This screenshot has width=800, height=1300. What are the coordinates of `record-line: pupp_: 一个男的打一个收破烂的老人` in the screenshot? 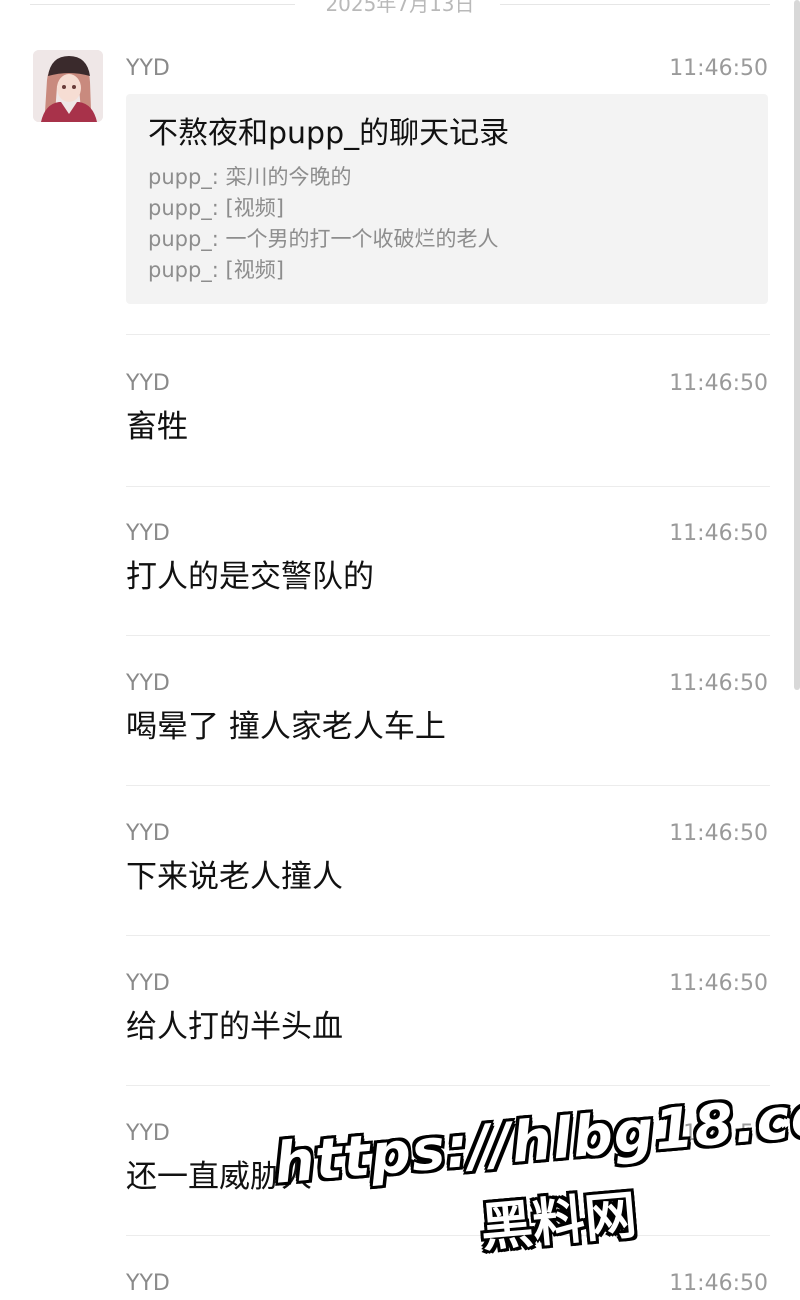 It's located at (323, 239).